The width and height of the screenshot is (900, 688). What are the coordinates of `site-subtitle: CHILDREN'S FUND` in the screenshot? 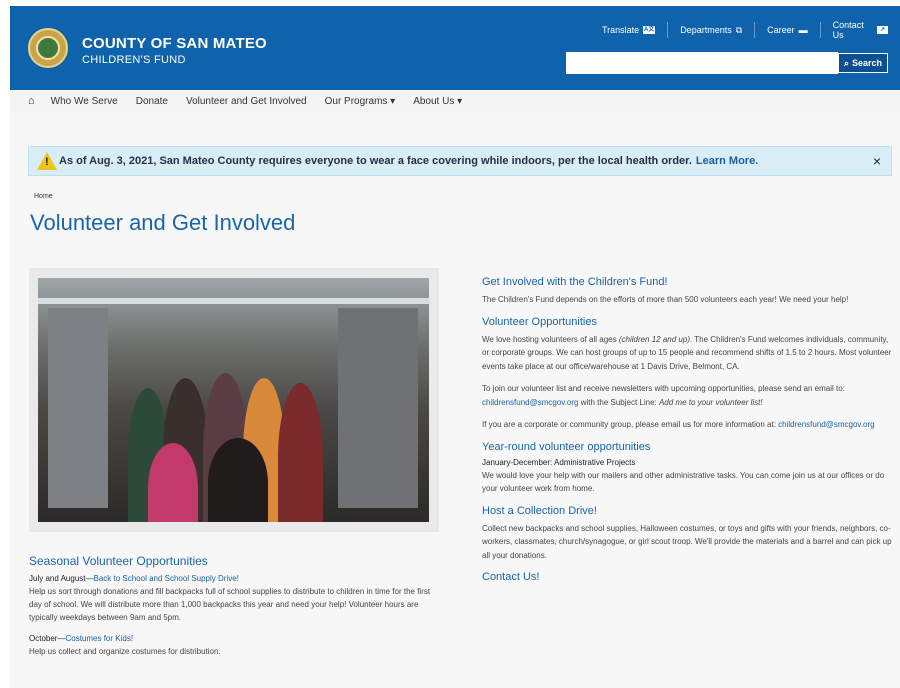 It's located at (134, 60).